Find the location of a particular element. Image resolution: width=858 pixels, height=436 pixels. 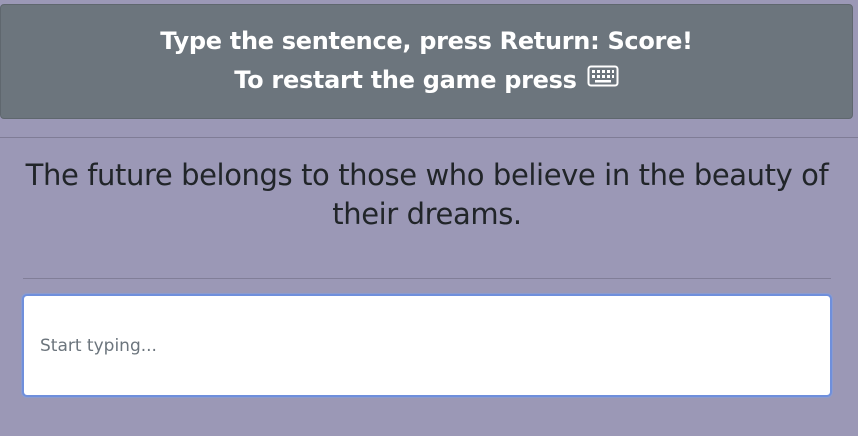

instructions-text: Type the sentence, press Return: Score! is located at coordinates (426, 41).